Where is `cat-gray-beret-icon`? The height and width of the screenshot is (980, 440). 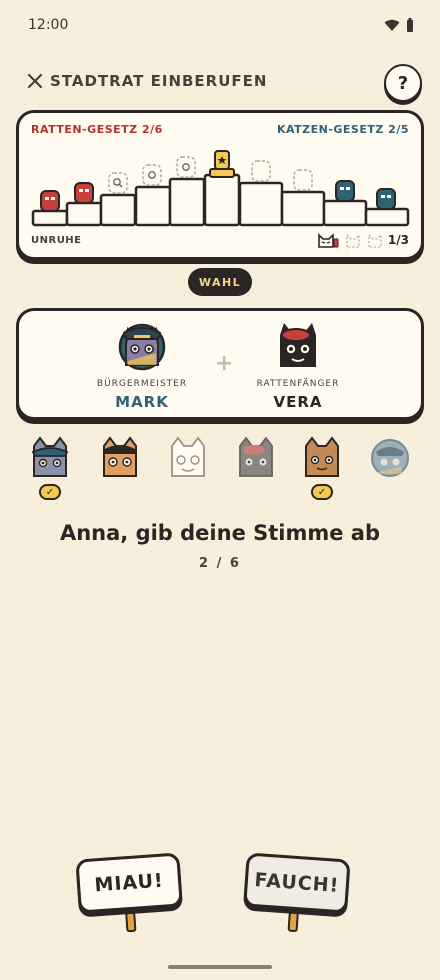 cat-gray-beret-icon is located at coordinates (256, 456).